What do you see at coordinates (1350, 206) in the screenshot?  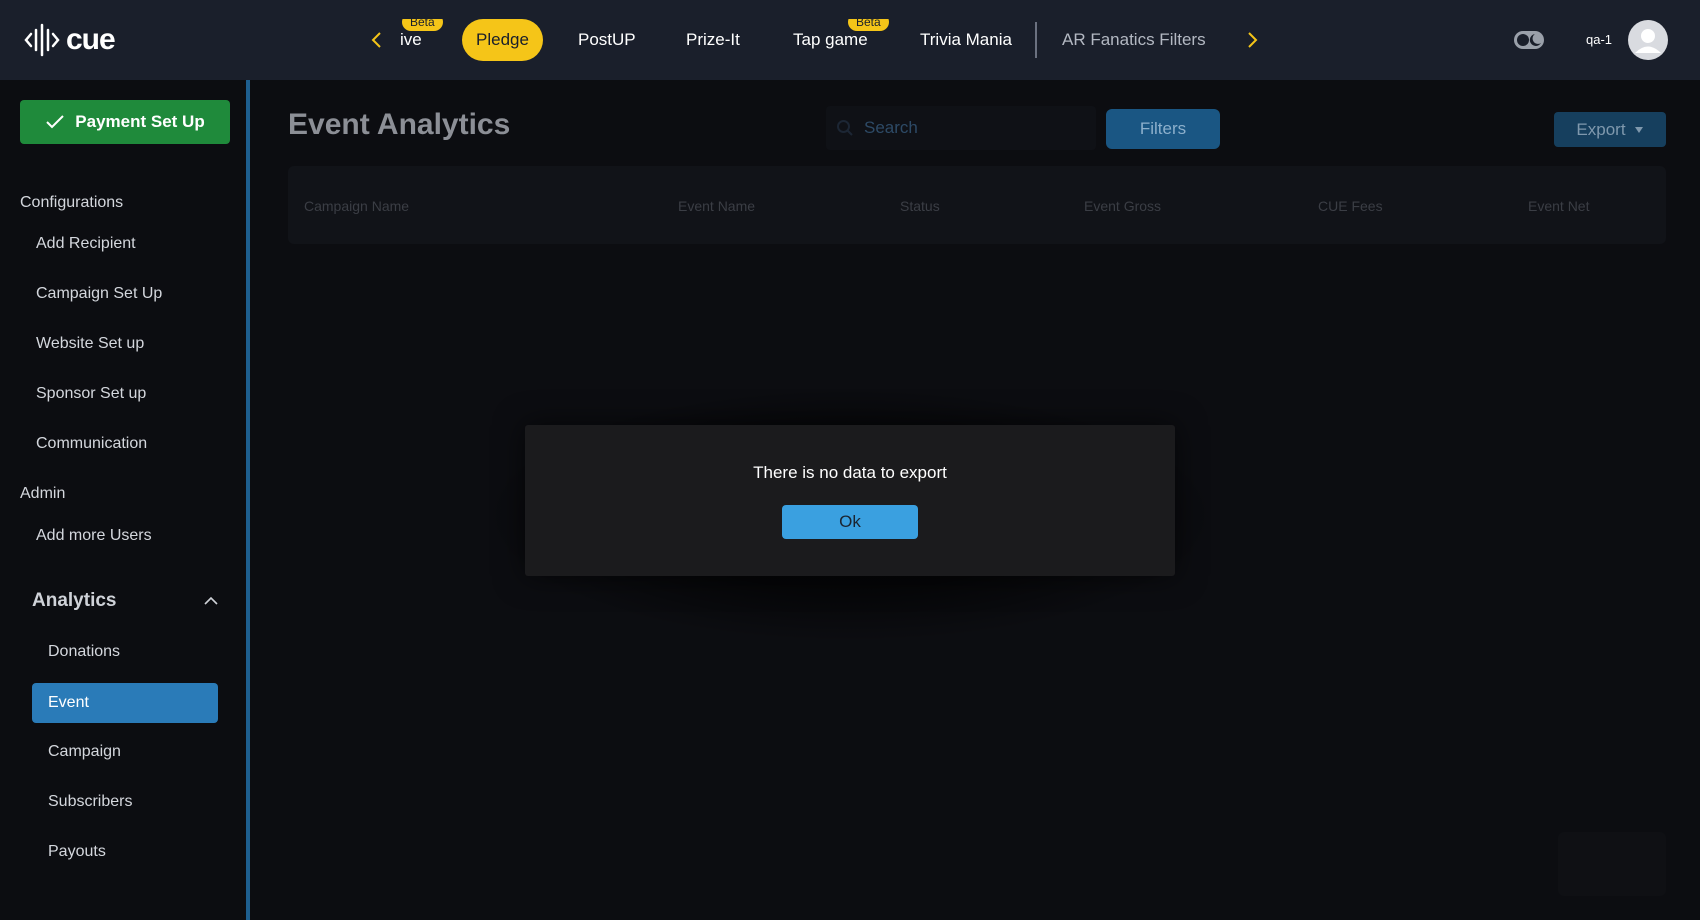 I see `column-header-cue-fees: CUE Fees` at bounding box center [1350, 206].